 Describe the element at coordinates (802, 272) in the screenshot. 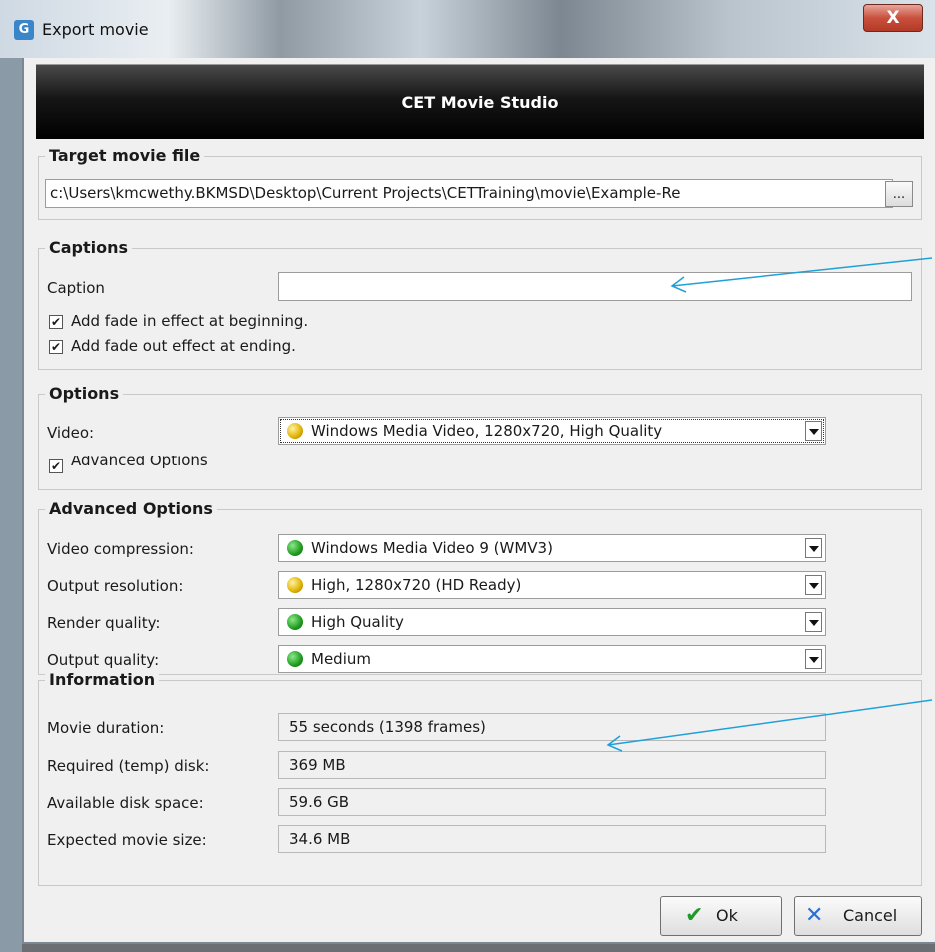

I see `annotation-arrow-caption` at that location.